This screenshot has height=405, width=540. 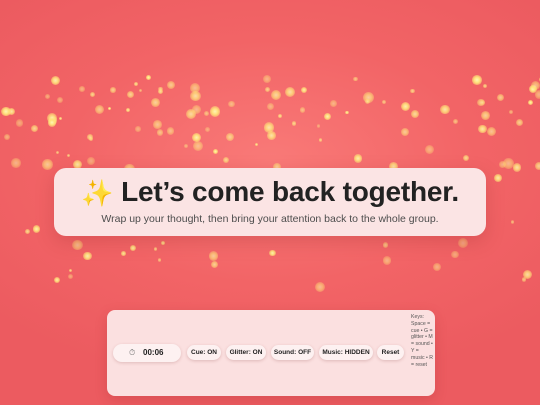 I want to click on sound-toggle-button: Sound: OFF, so click(x=292, y=352).